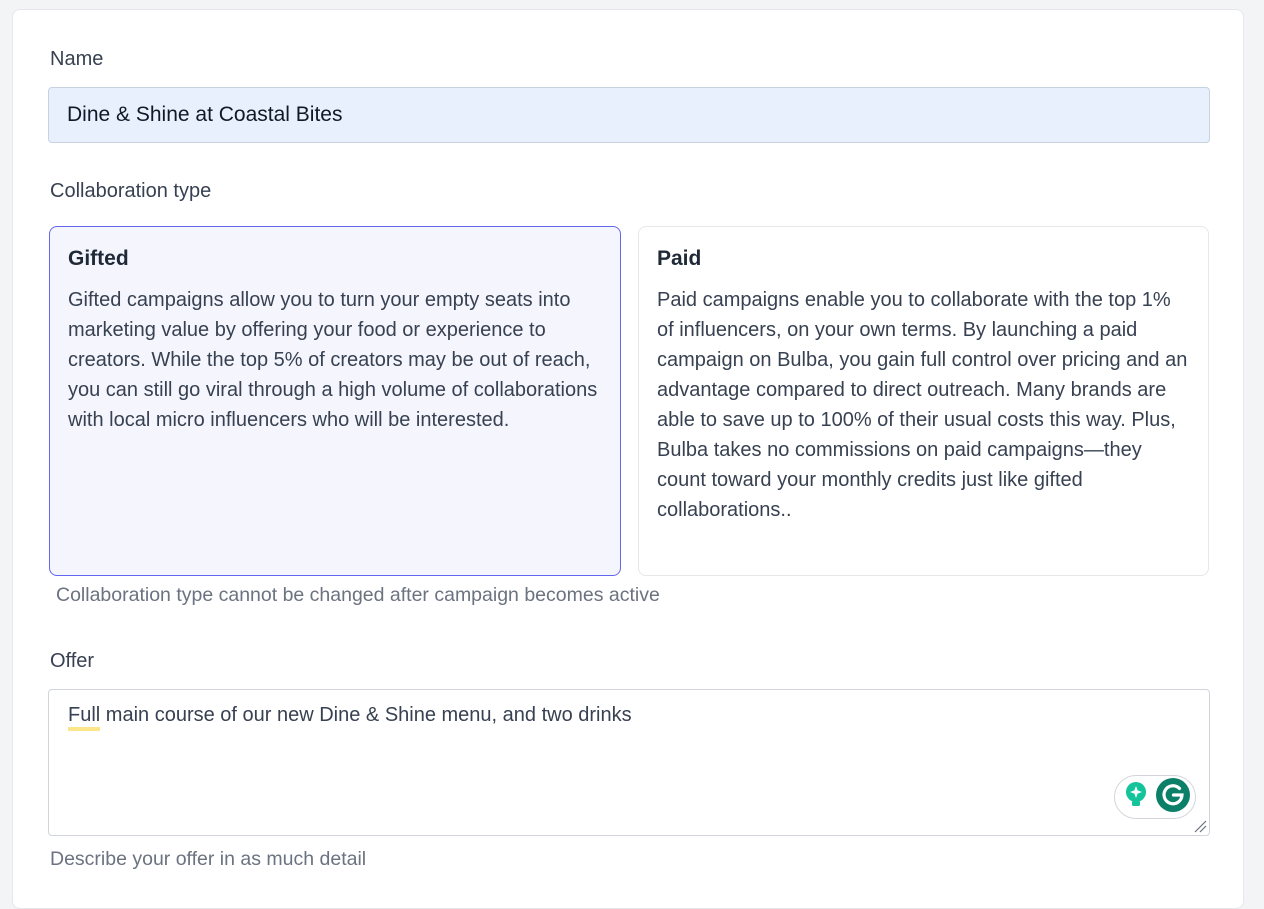 The width and height of the screenshot is (1264, 909). Describe the element at coordinates (1173, 797) in the screenshot. I see `grammarly-icon` at that location.